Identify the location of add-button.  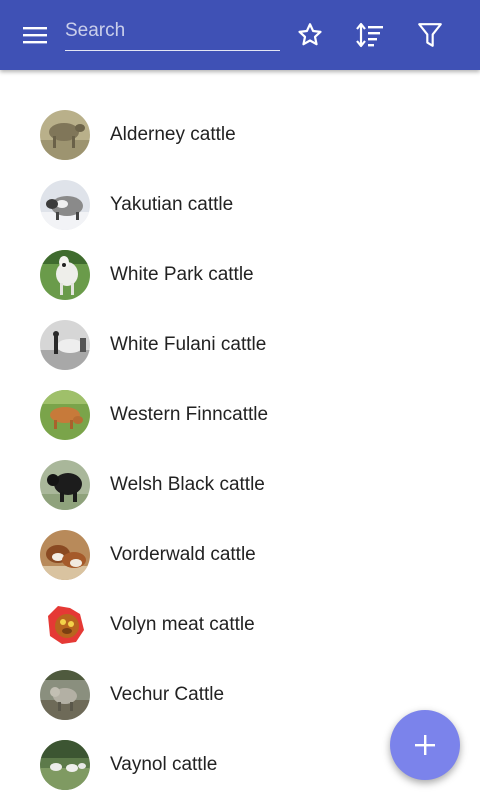
(425, 745).